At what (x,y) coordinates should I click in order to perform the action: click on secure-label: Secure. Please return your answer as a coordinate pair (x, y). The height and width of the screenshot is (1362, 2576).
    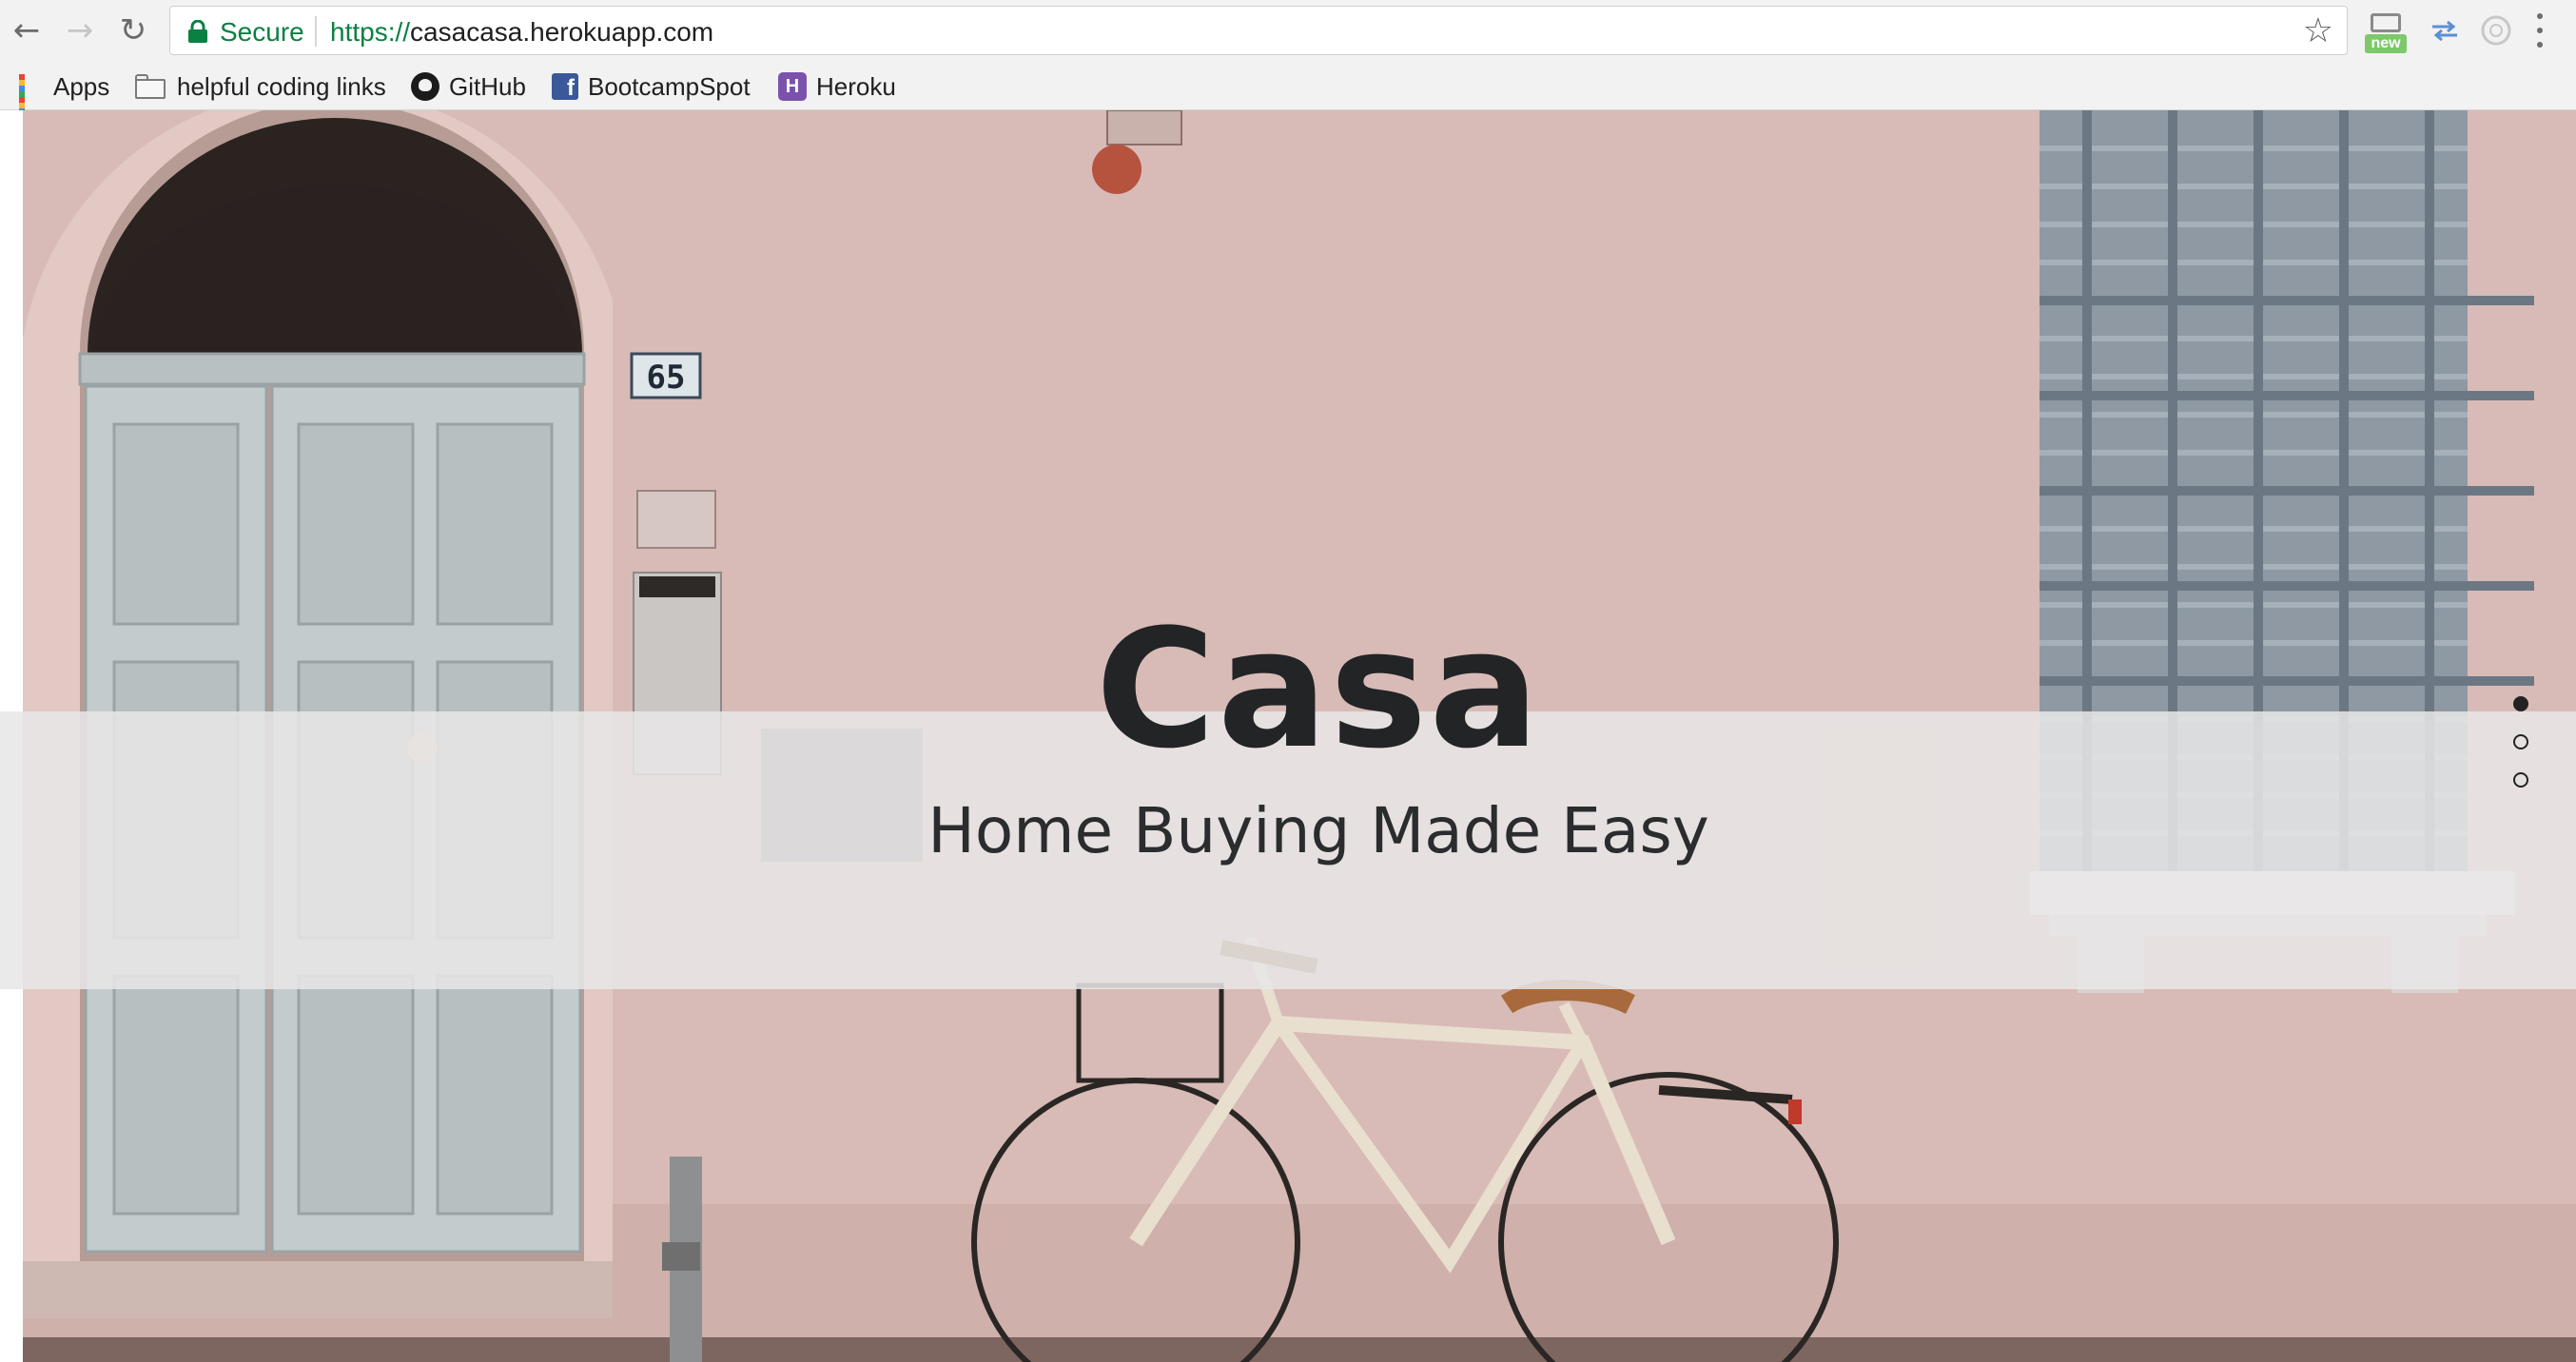
    Looking at the image, I should click on (262, 32).